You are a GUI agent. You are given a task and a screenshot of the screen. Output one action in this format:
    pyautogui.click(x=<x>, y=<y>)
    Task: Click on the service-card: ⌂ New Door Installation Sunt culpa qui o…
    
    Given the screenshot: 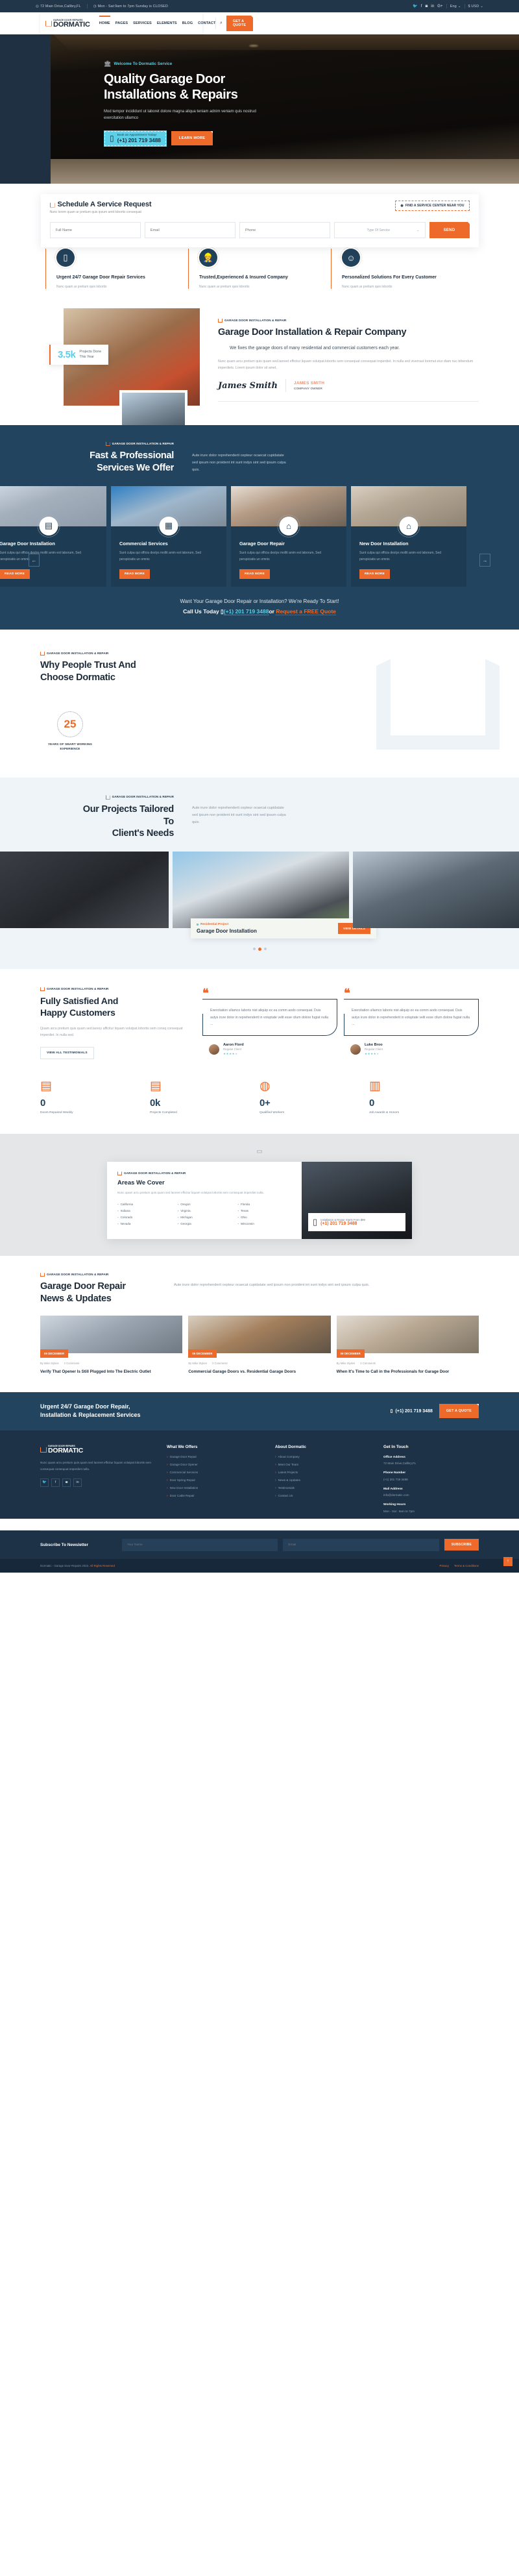 What is the action you would take?
    pyautogui.click(x=409, y=536)
    